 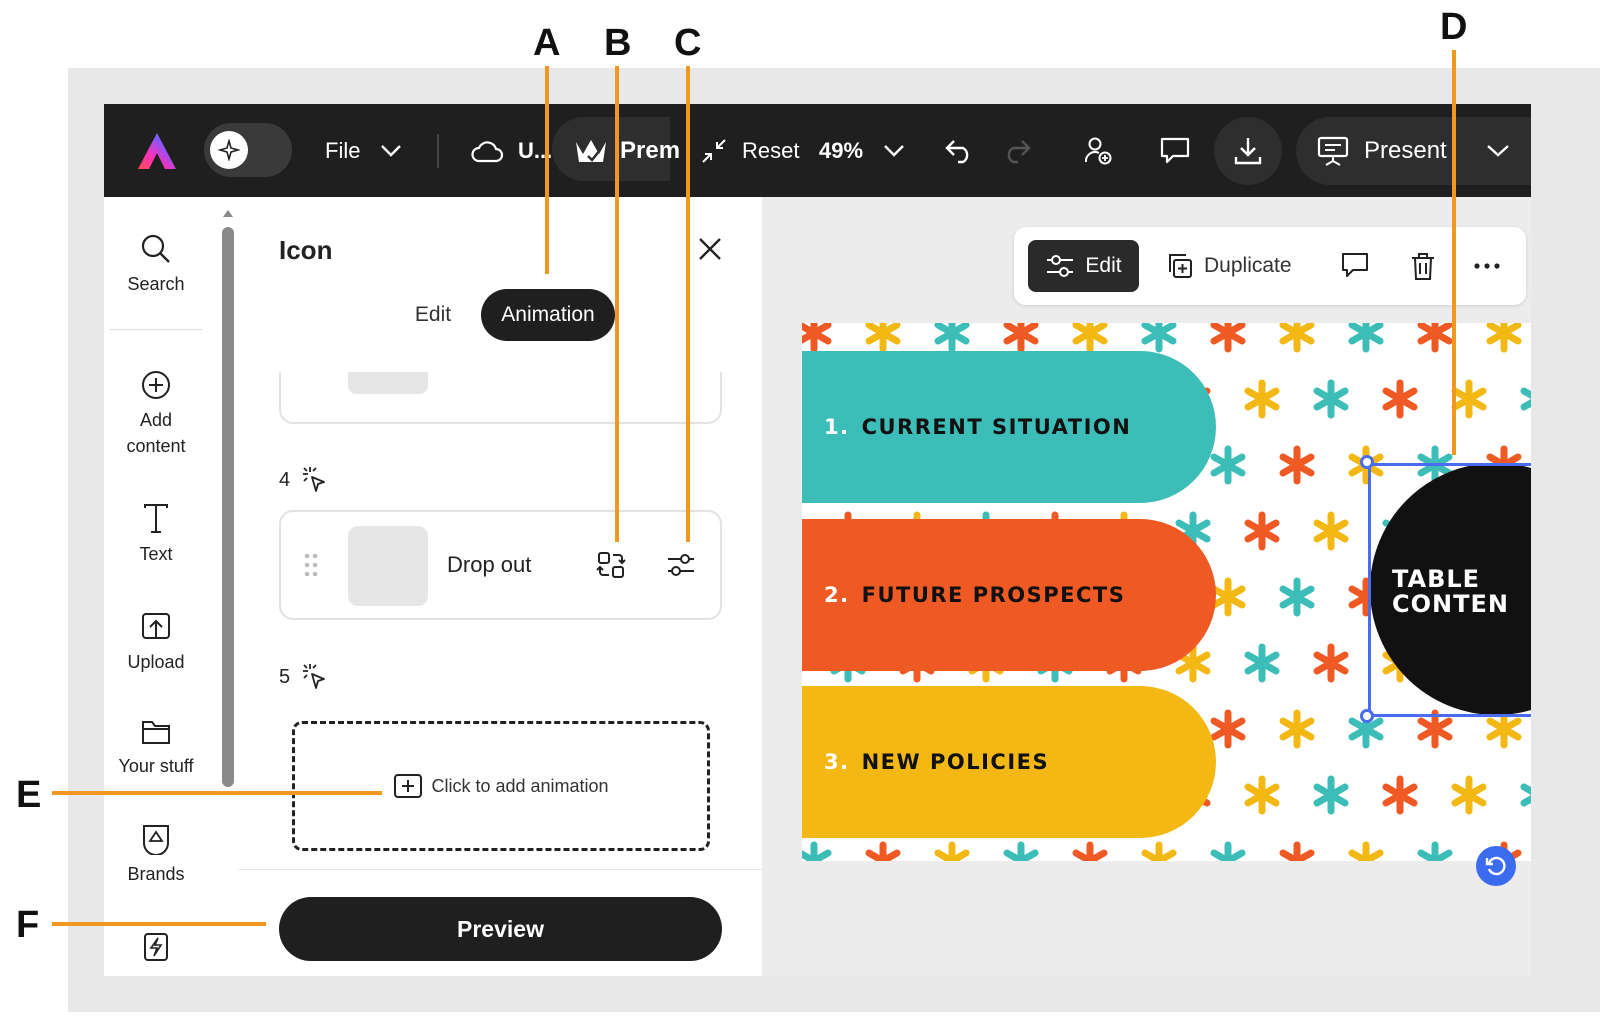 What do you see at coordinates (1248, 150) in the screenshot?
I see `download-icon` at bounding box center [1248, 150].